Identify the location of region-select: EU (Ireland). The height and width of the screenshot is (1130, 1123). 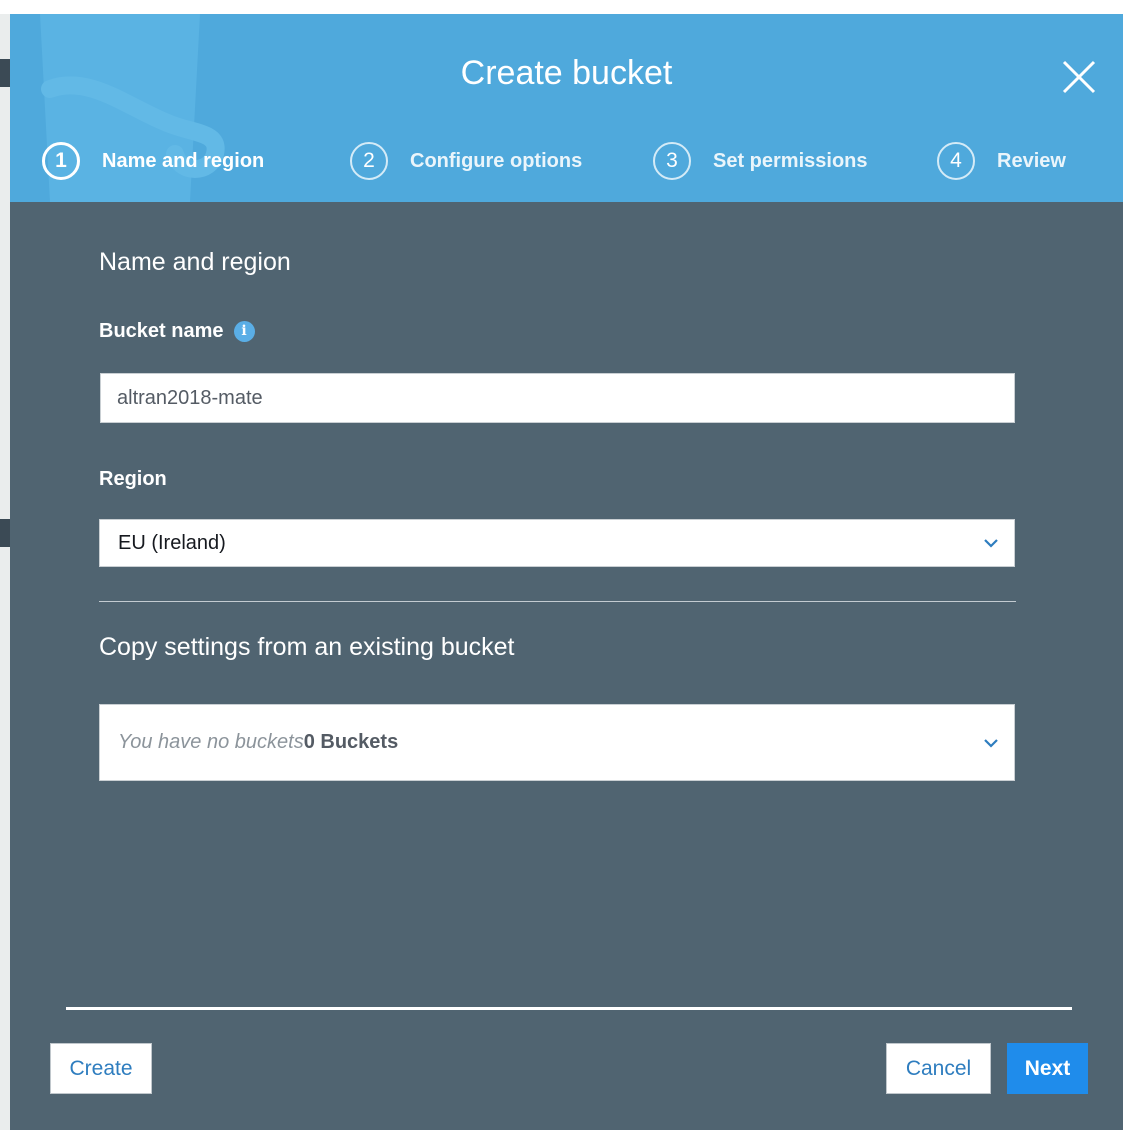
(557, 543).